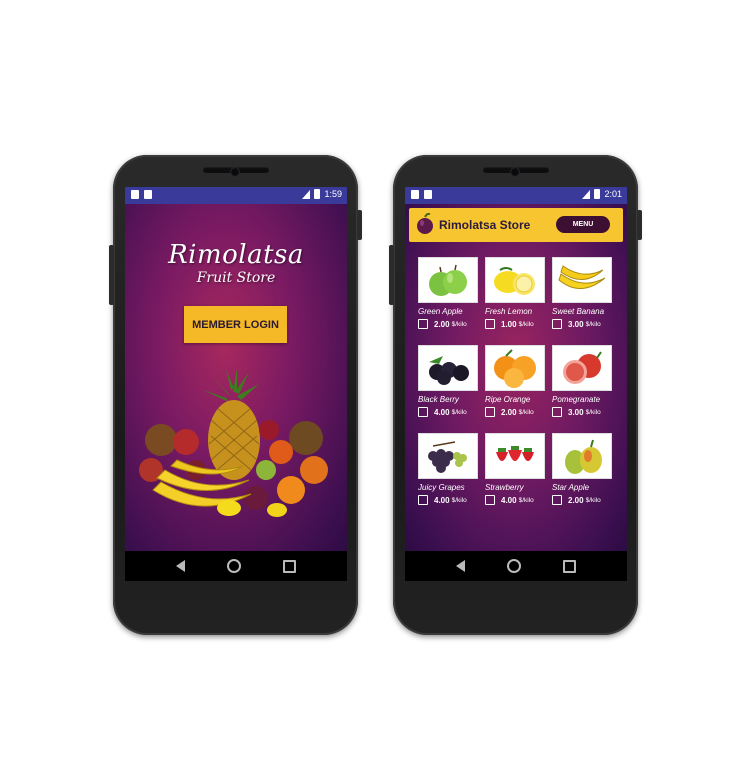  I want to click on login-background: Rimolatsa Fruit Store MEMBER LOGIN, so click(236, 377).